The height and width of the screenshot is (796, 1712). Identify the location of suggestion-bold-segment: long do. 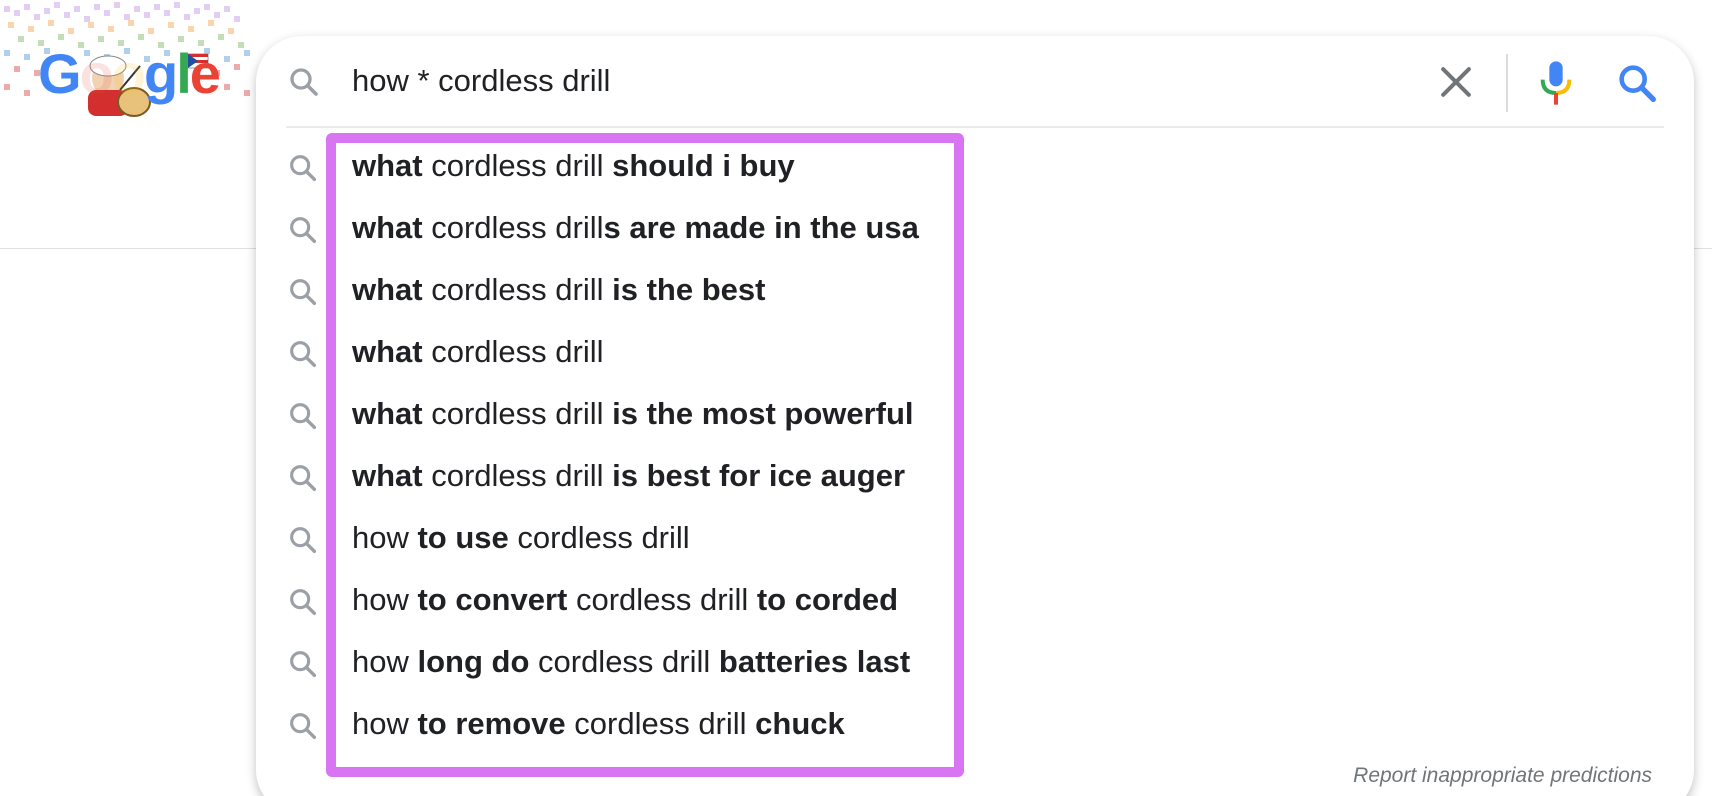
(473, 661).